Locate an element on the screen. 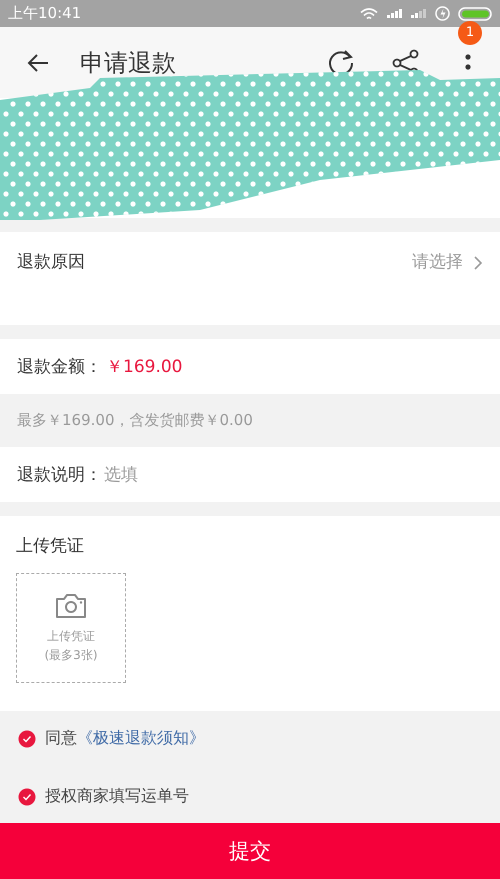 Image resolution: width=500 pixels, height=879 pixels. charging-icon is located at coordinates (442, 13).